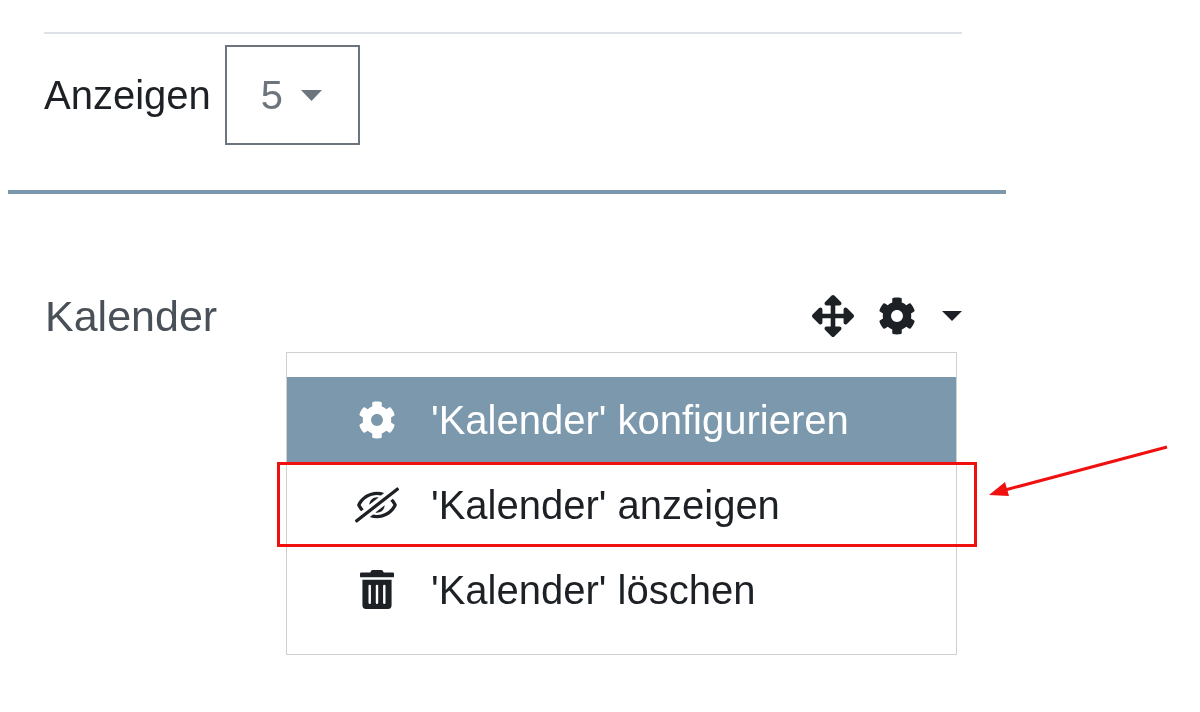  I want to click on settings-icon, so click(897, 316).